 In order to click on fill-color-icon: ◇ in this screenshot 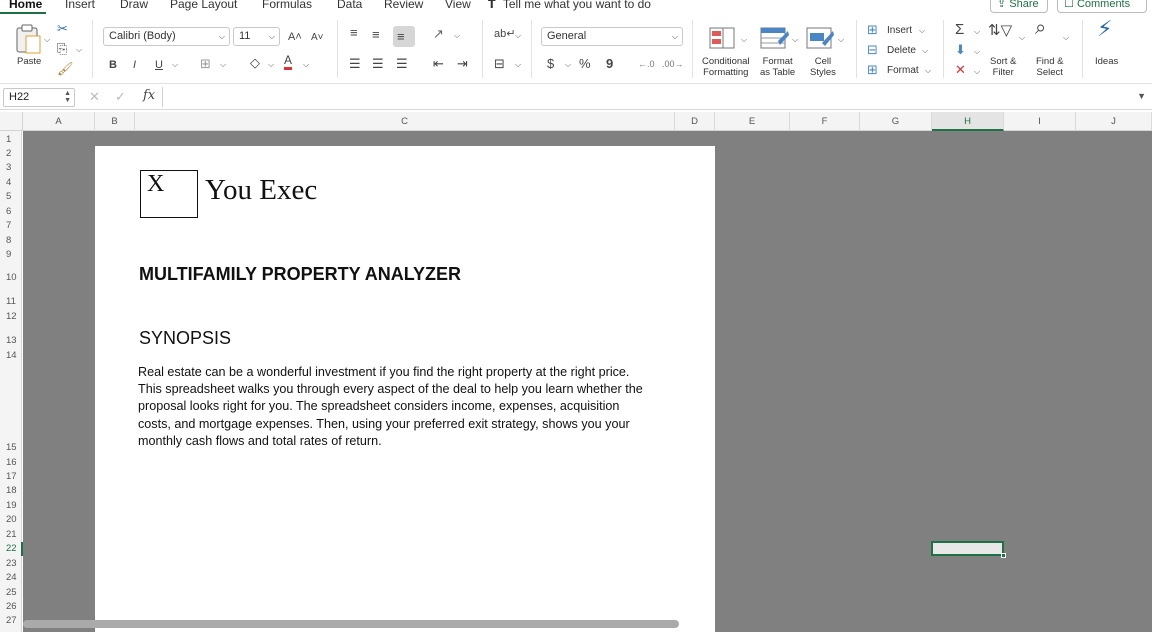, I will do `click(255, 63)`.